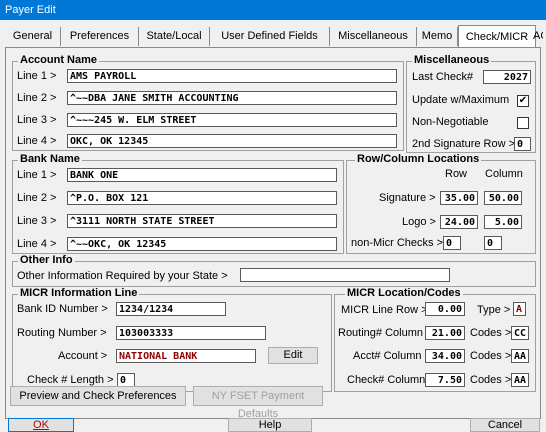 The height and width of the screenshot is (432, 546). I want to click on miscellaneous-title: Miscellaneous, so click(452, 60).